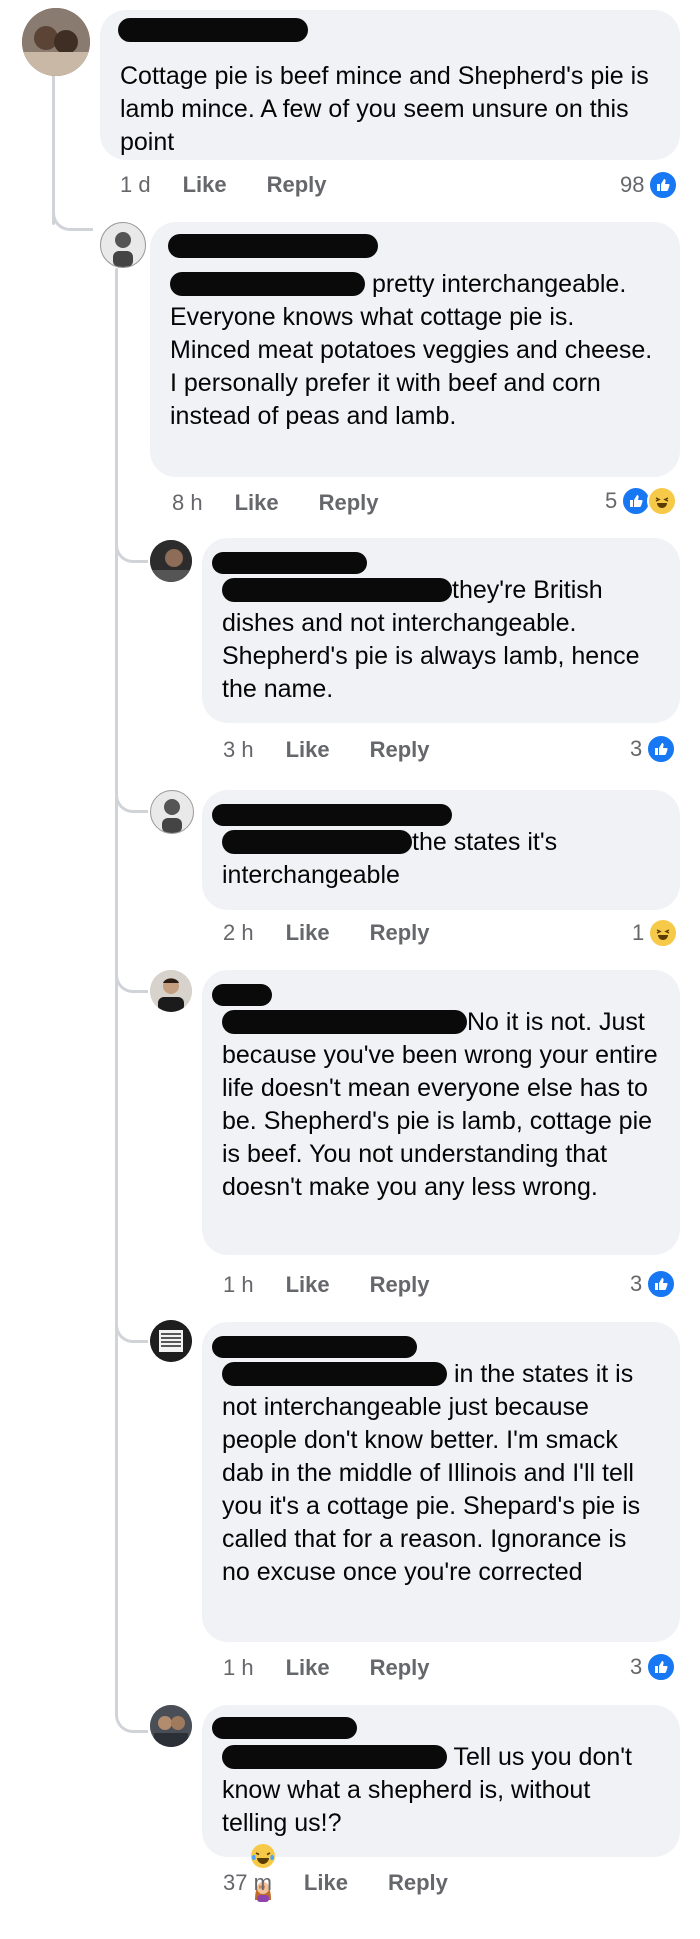 This screenshot has height=1939, width=700. I want to click on reaction-count: 98, so click(632, 184).